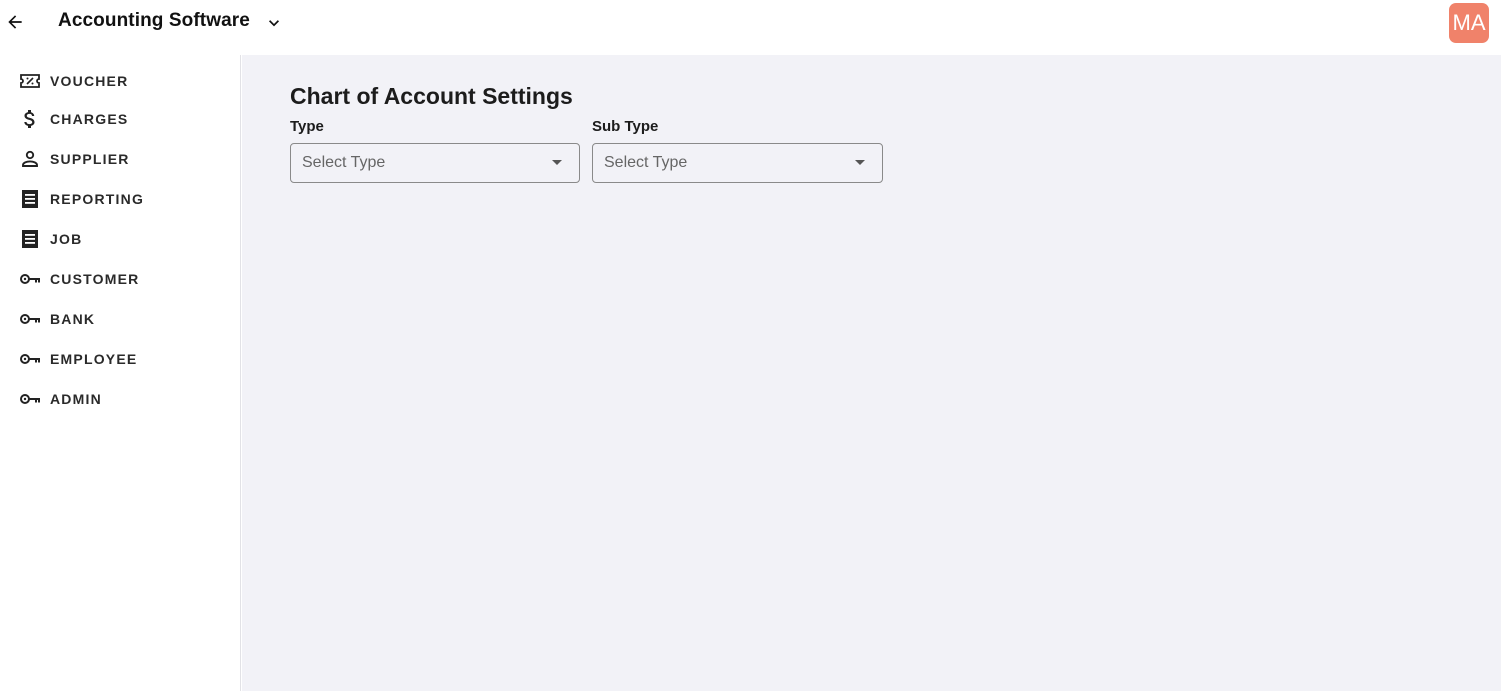  Describe the element at coordinates (646, 162) in the screenshot. I see `sub-type-select-placeholder: Select Type` at that location.